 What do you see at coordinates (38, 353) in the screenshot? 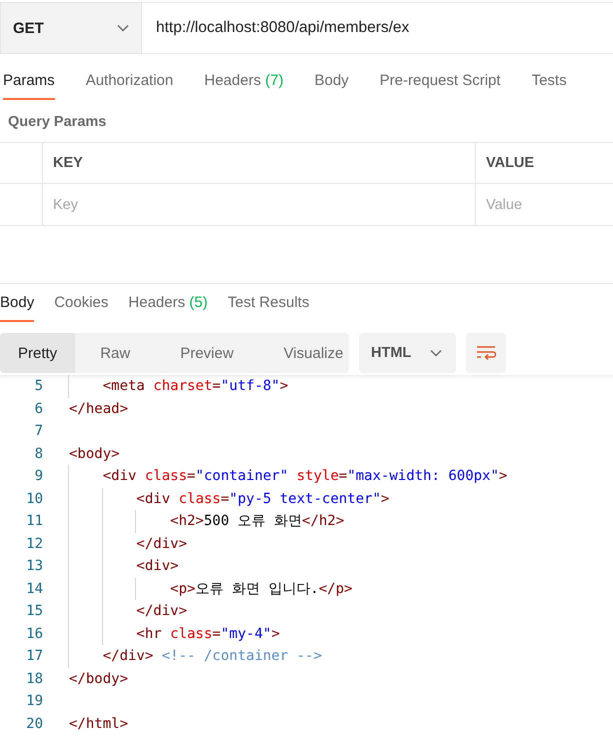
I see `view-mode-option: Pretty` at bounding box center [38, 353].